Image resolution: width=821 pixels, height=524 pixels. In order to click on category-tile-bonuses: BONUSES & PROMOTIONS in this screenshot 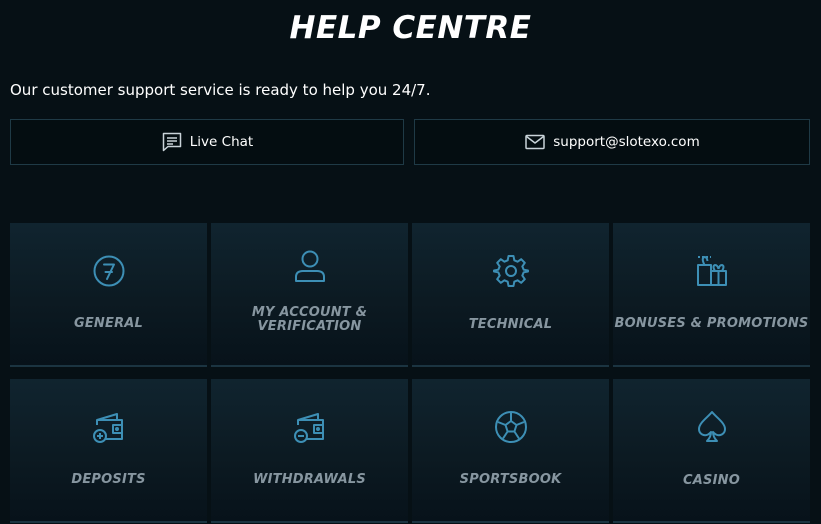, I will do `click(711, 295)`.